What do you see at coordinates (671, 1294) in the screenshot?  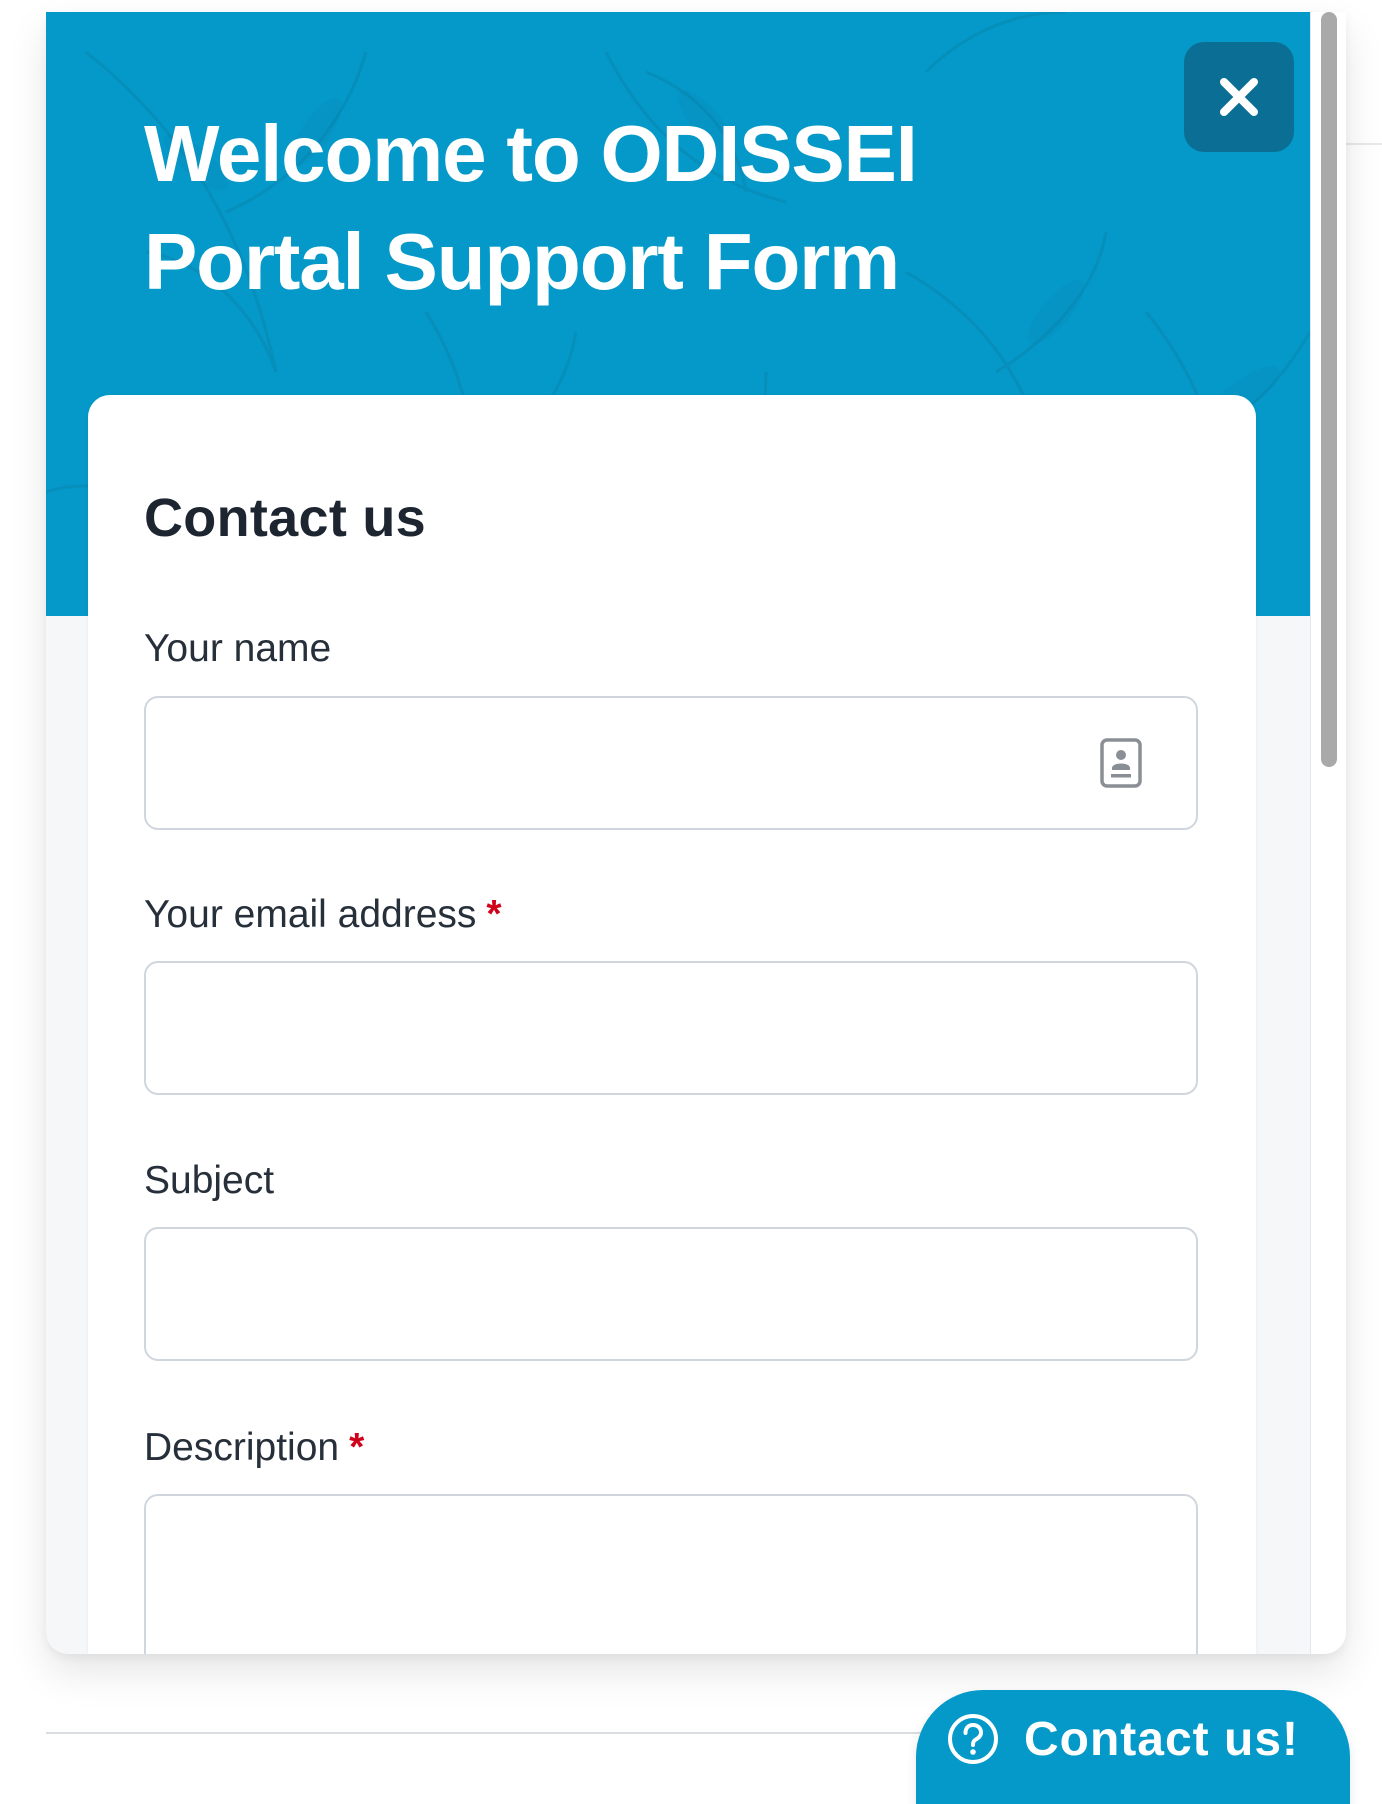 I see `subject-input` at bounding box center [671, 1294].